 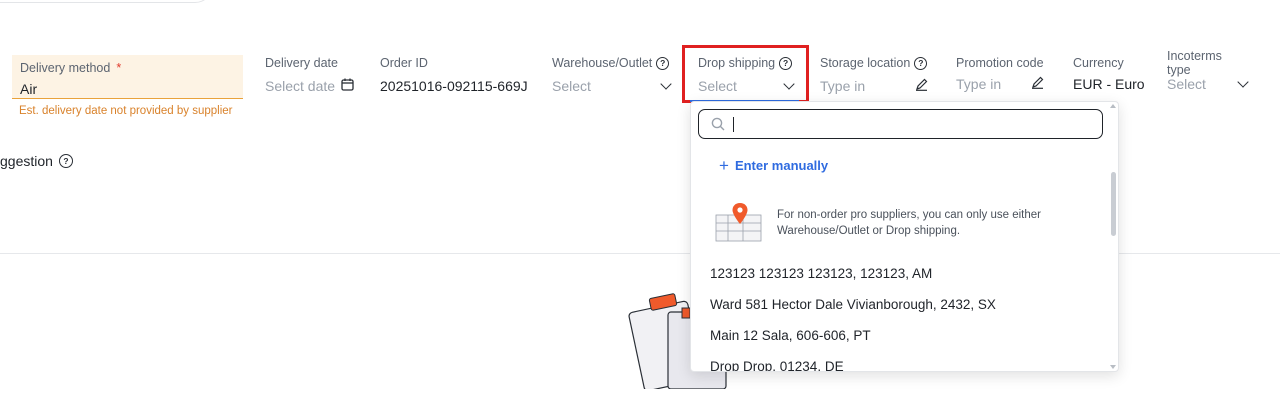 What do you see at coordinates (733, 124) in the screenshot?
I see `text-caret` at bounding box center [733, 124].